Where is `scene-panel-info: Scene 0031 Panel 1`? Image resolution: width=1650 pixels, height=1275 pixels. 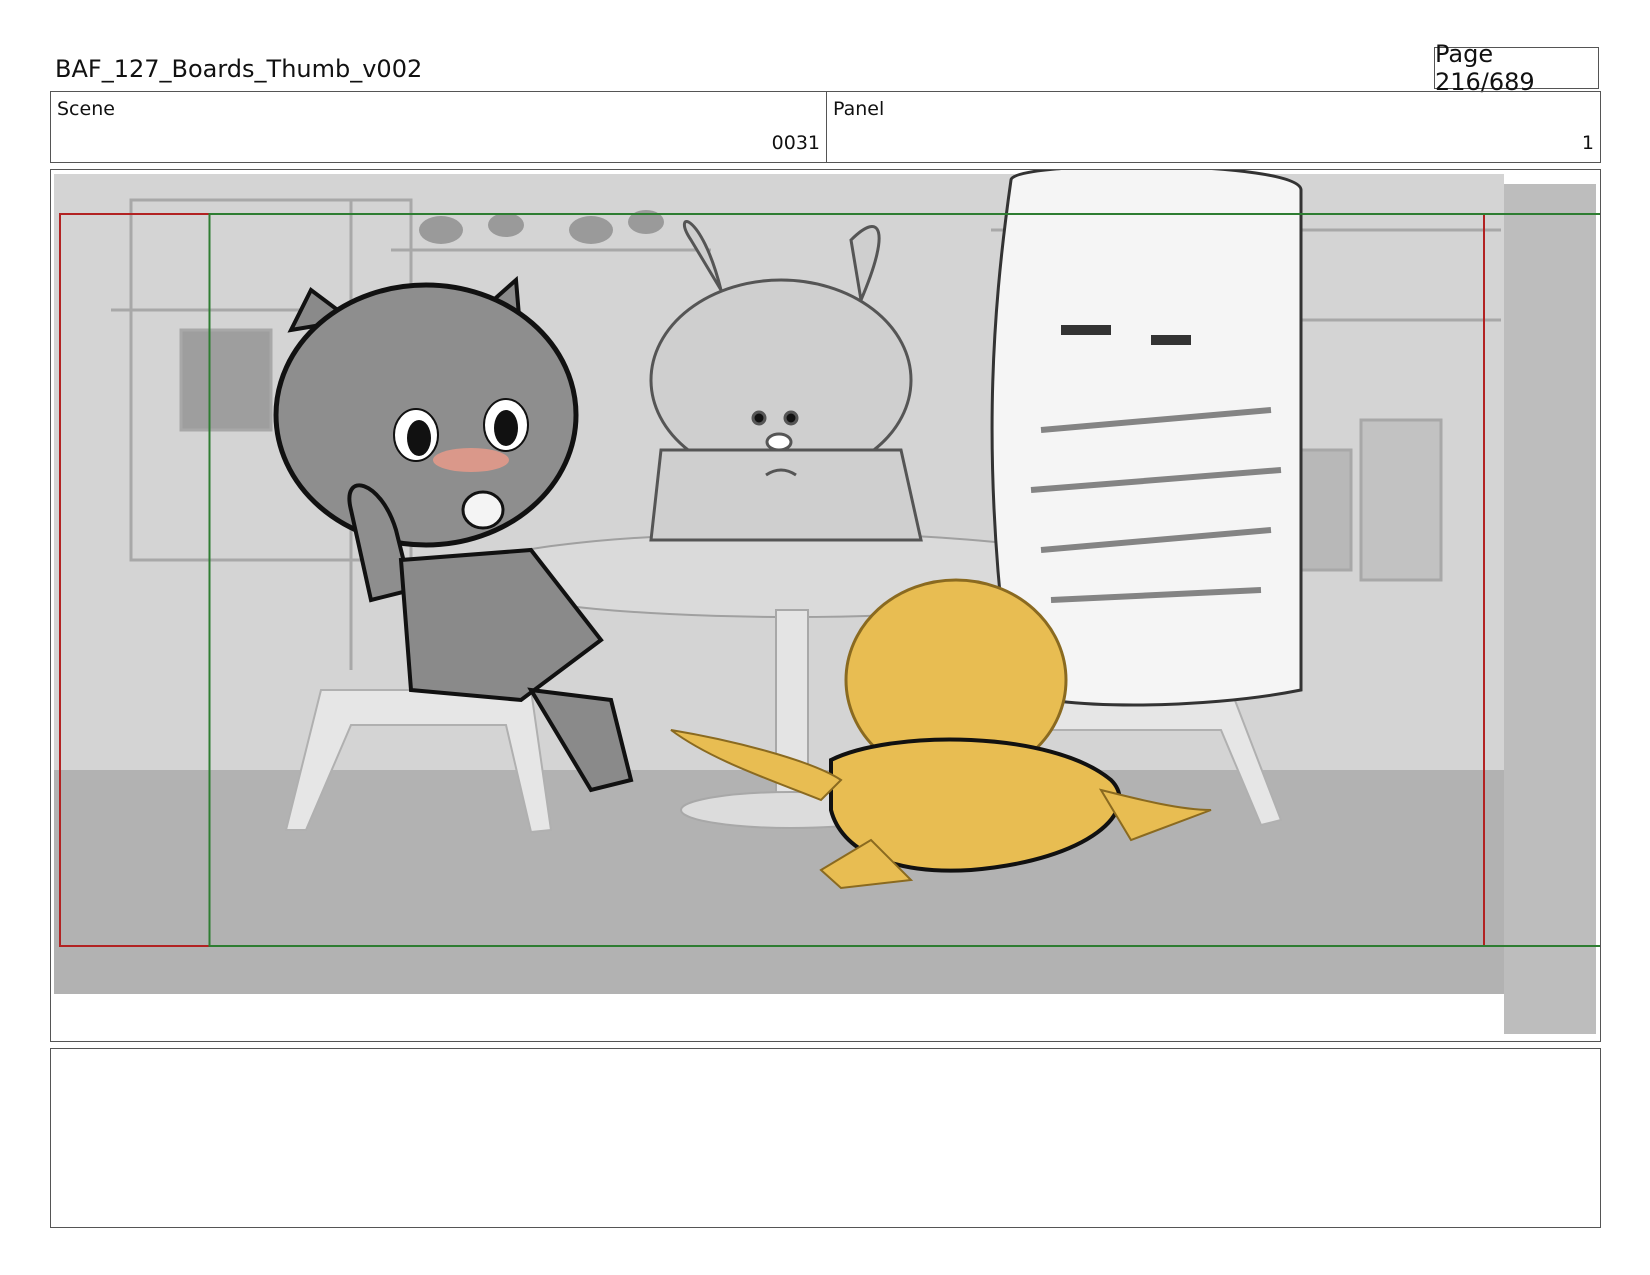
scene-panel-info: Scene 0031 Panel 1 is located at coordinates (825, 127).